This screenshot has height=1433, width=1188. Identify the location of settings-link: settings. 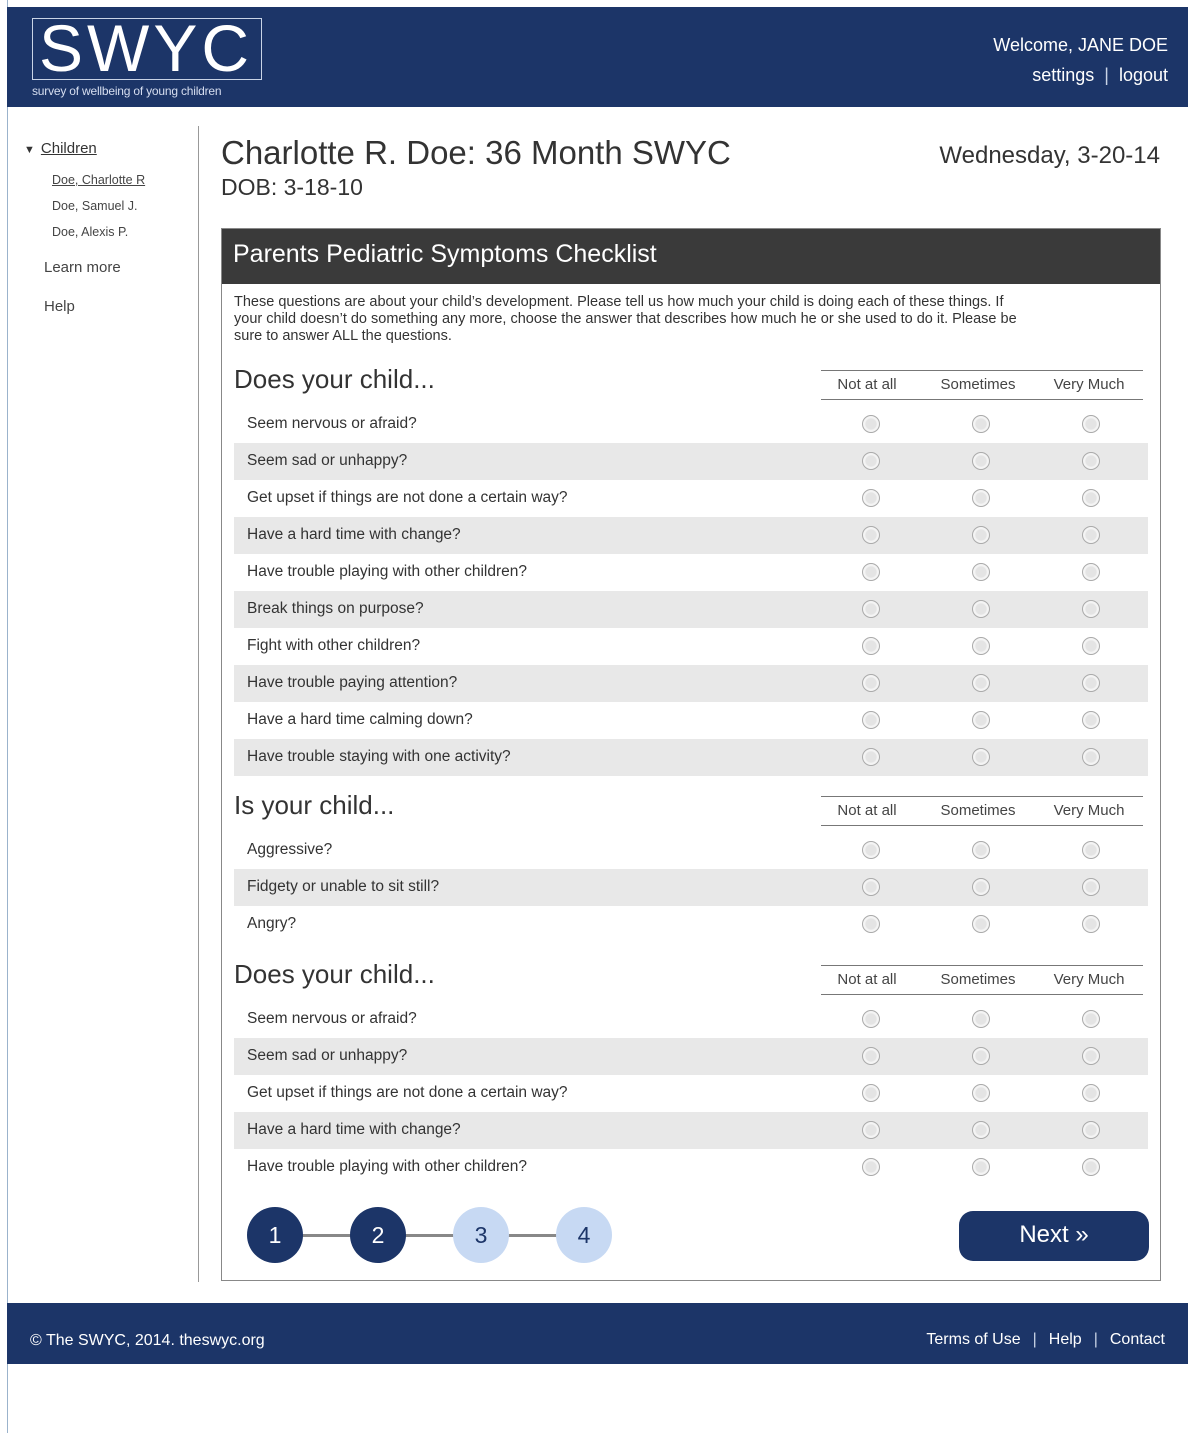
(1063, 75).